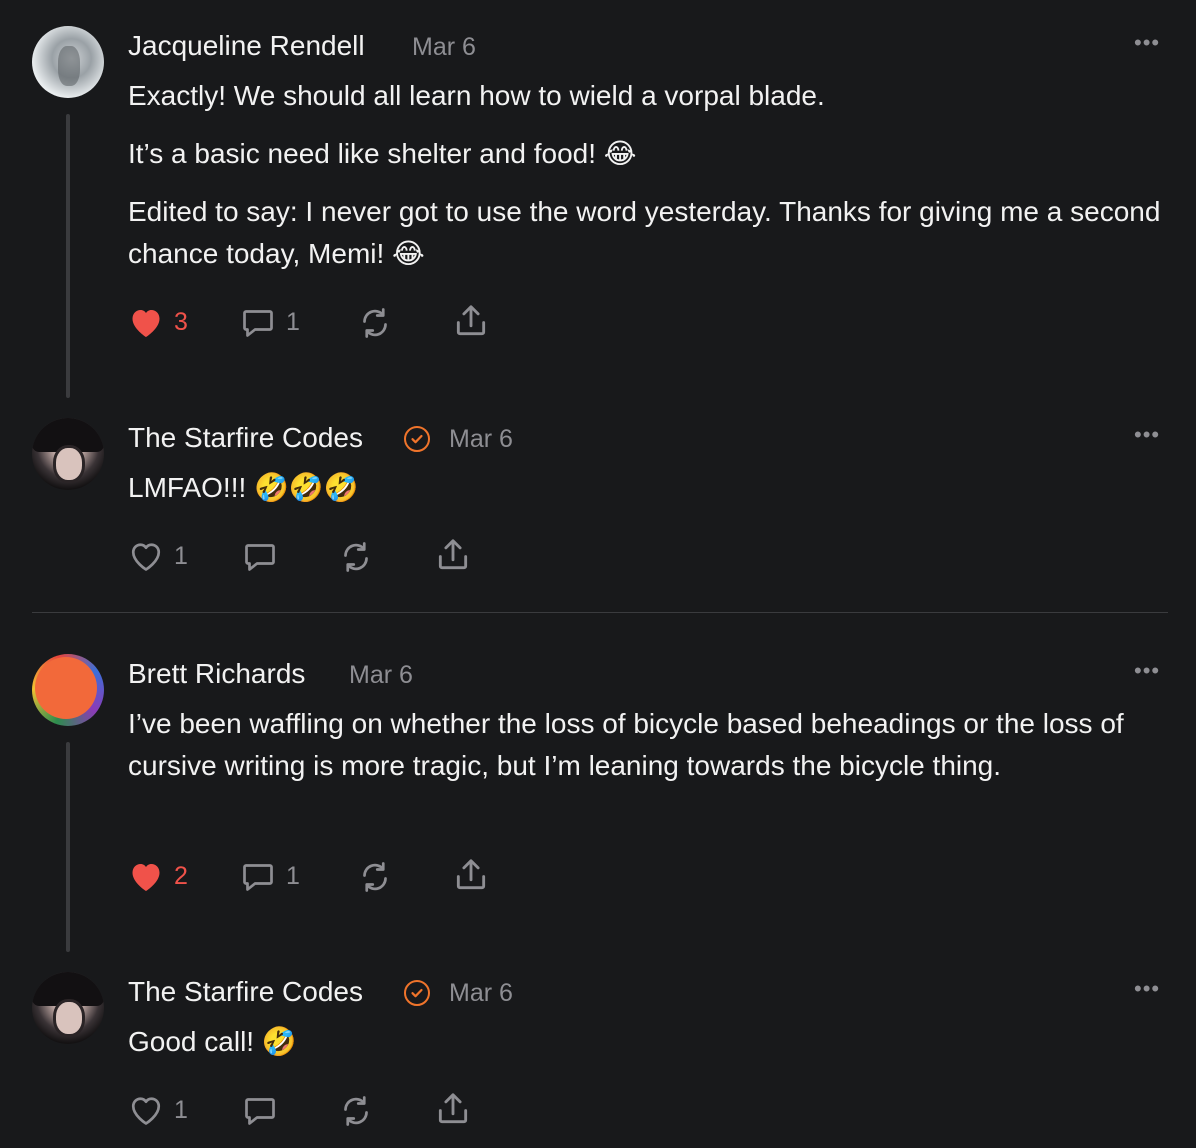 The width and height of the screenshot is (1196, 1148). What do you see at coordinates (243, 487) in the screenshot?
I see `comment-paragraph: LMFAO!!! 🤣🤣🤣` at bounding box center [243, 487].